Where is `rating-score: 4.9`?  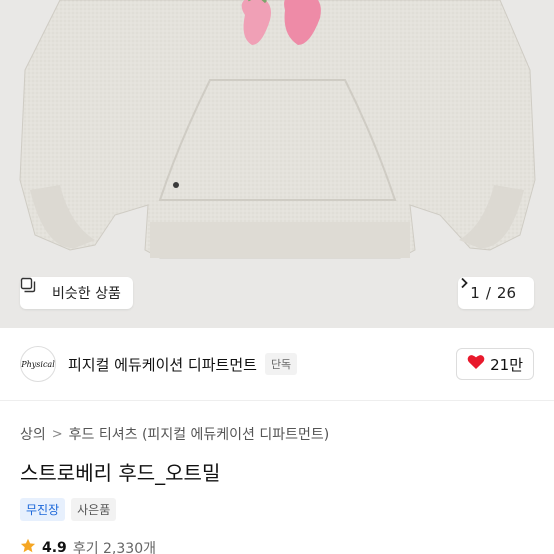
rating-score: 4.9 is located at coordinates (54, 547).